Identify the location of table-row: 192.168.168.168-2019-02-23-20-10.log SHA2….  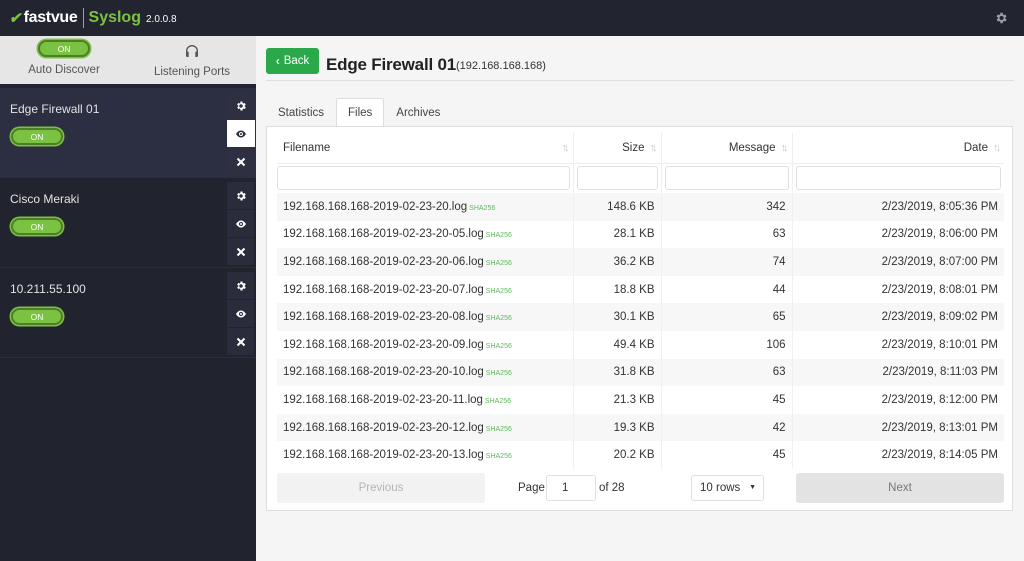
(640, 372).